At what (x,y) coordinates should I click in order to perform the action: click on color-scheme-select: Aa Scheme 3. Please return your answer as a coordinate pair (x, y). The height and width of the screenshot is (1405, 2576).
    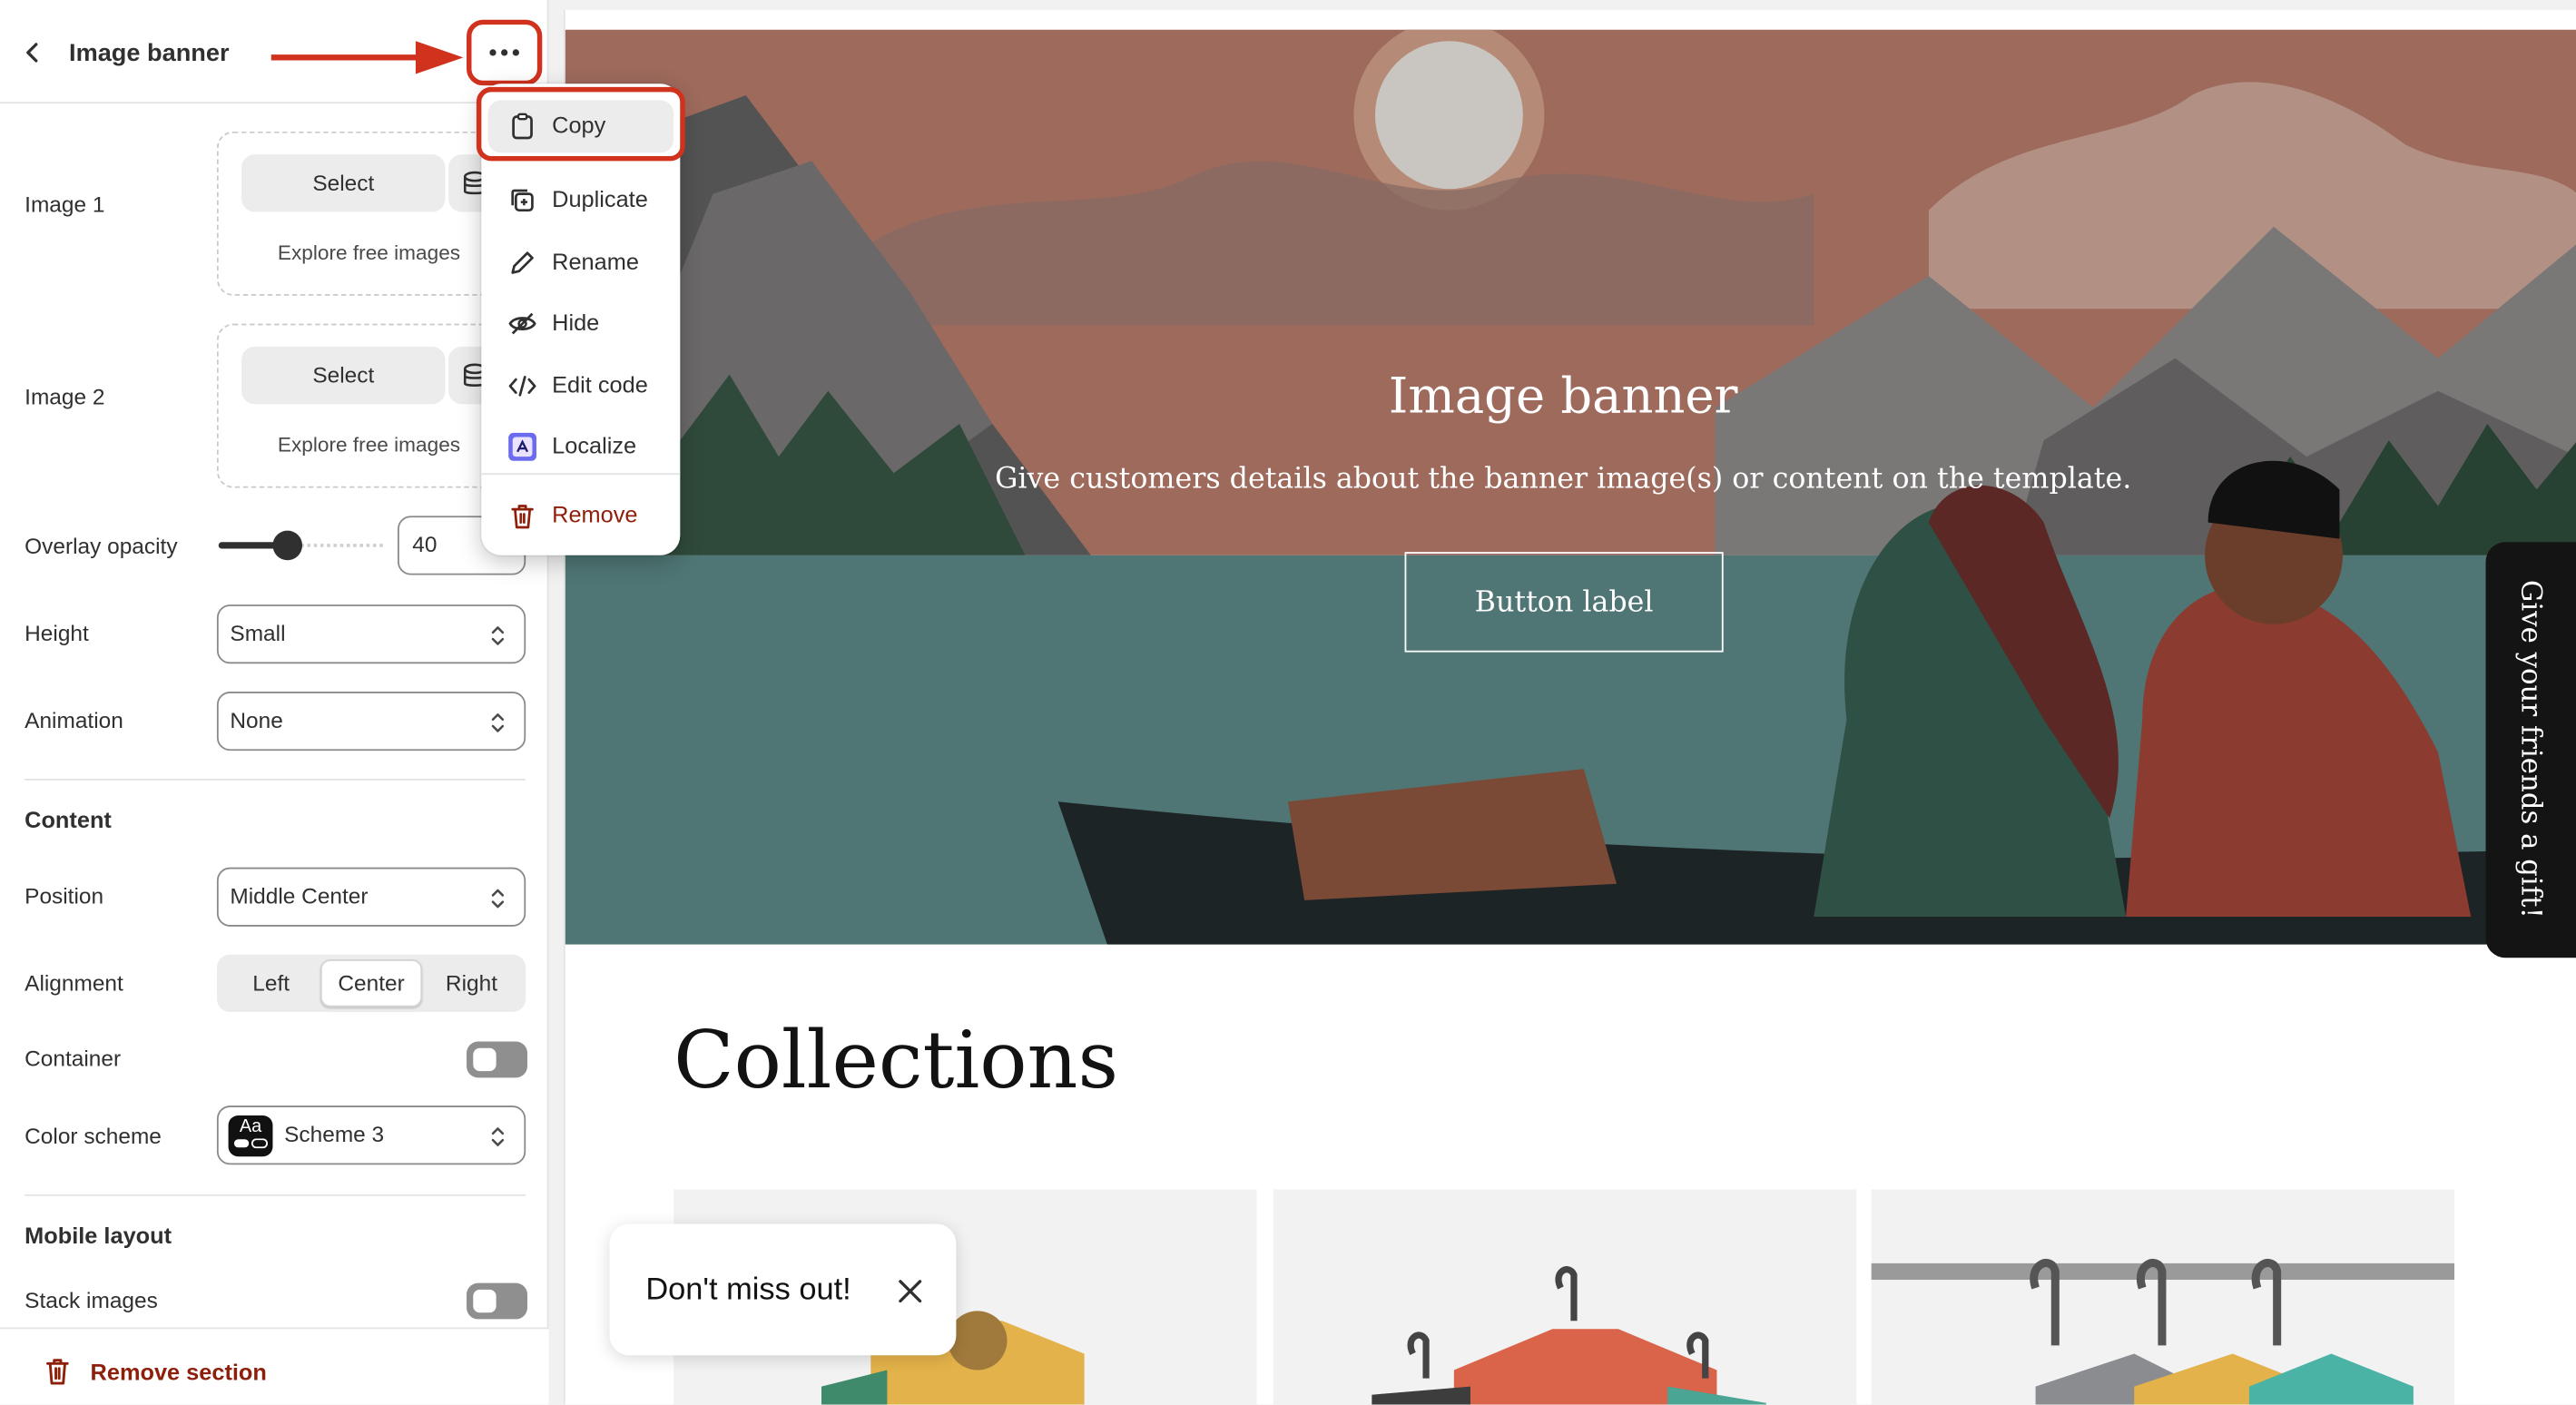
    Looking at the image, I should click on (371, 1135).